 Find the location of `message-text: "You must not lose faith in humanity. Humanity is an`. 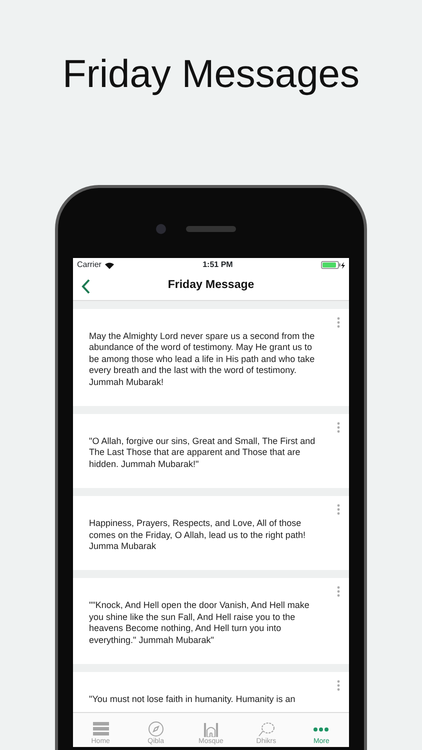

message-text: "You must not lose faith in humanity. Humanity is an is located at coordinates (192, 700).